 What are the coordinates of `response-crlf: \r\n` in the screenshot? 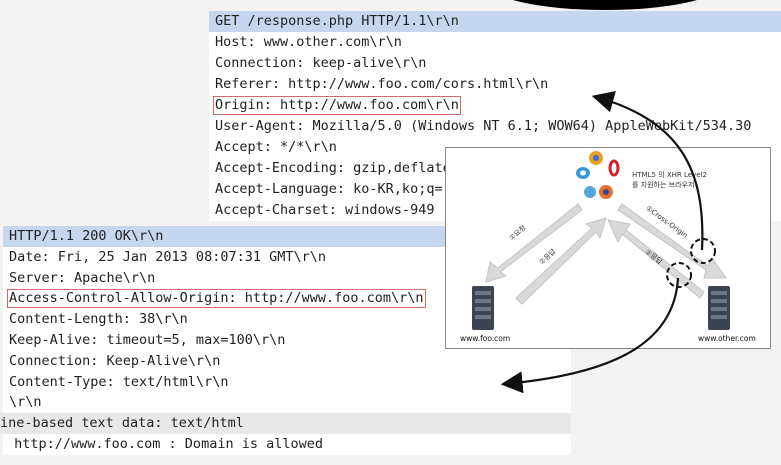 It's located at (287, 402).